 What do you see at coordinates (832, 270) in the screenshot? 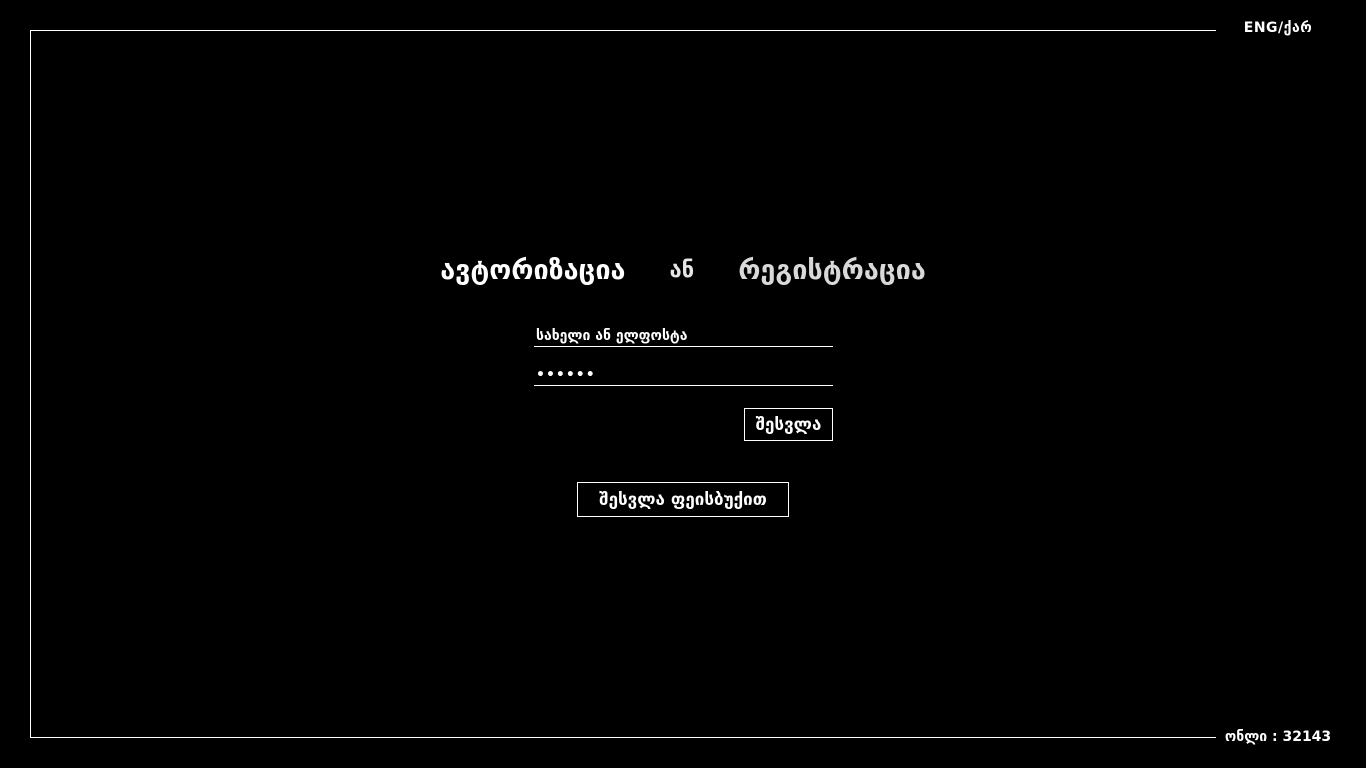
I see `tab-register: რეგისტრაცია` at bounding box center [832, 270].